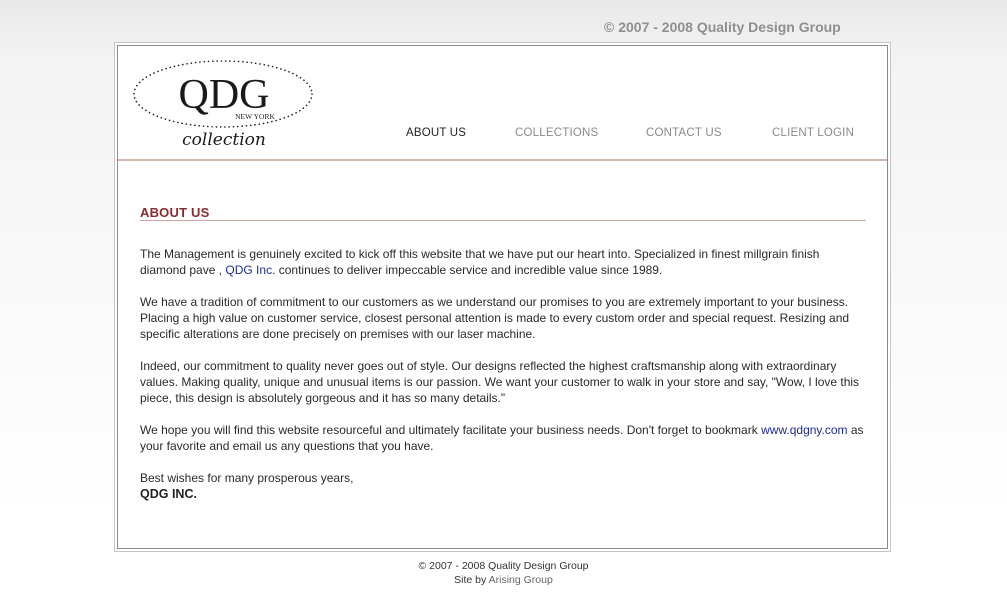 Image resolution: width=1007 pixels, height=607 pixels. I want to click on logo-tagline: collection, so click(224, 140).